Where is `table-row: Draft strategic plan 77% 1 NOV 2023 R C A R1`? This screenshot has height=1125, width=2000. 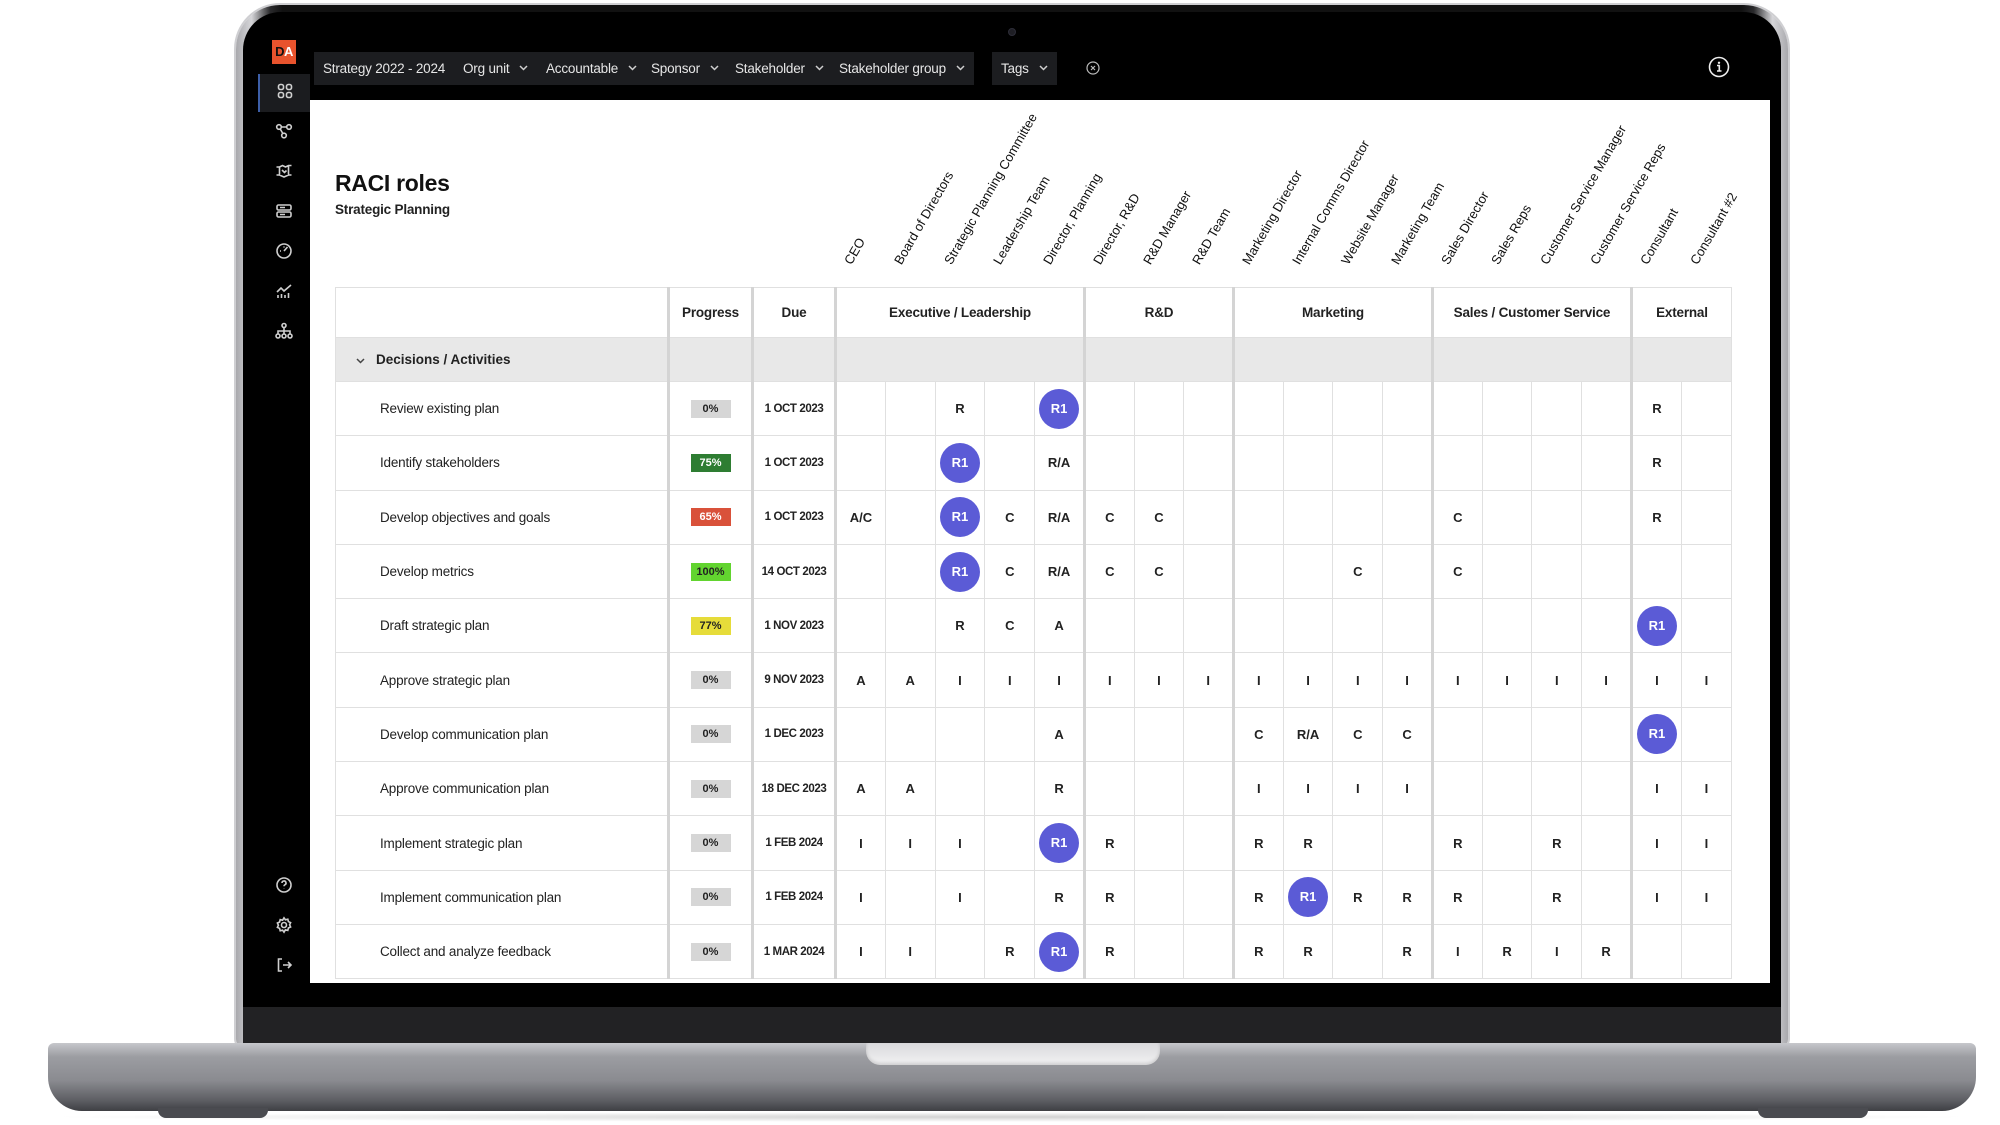 table-row: Draft strategic plan 77% 1 NOV 2023 R C A R1 is located at coordinates (1033, 626).